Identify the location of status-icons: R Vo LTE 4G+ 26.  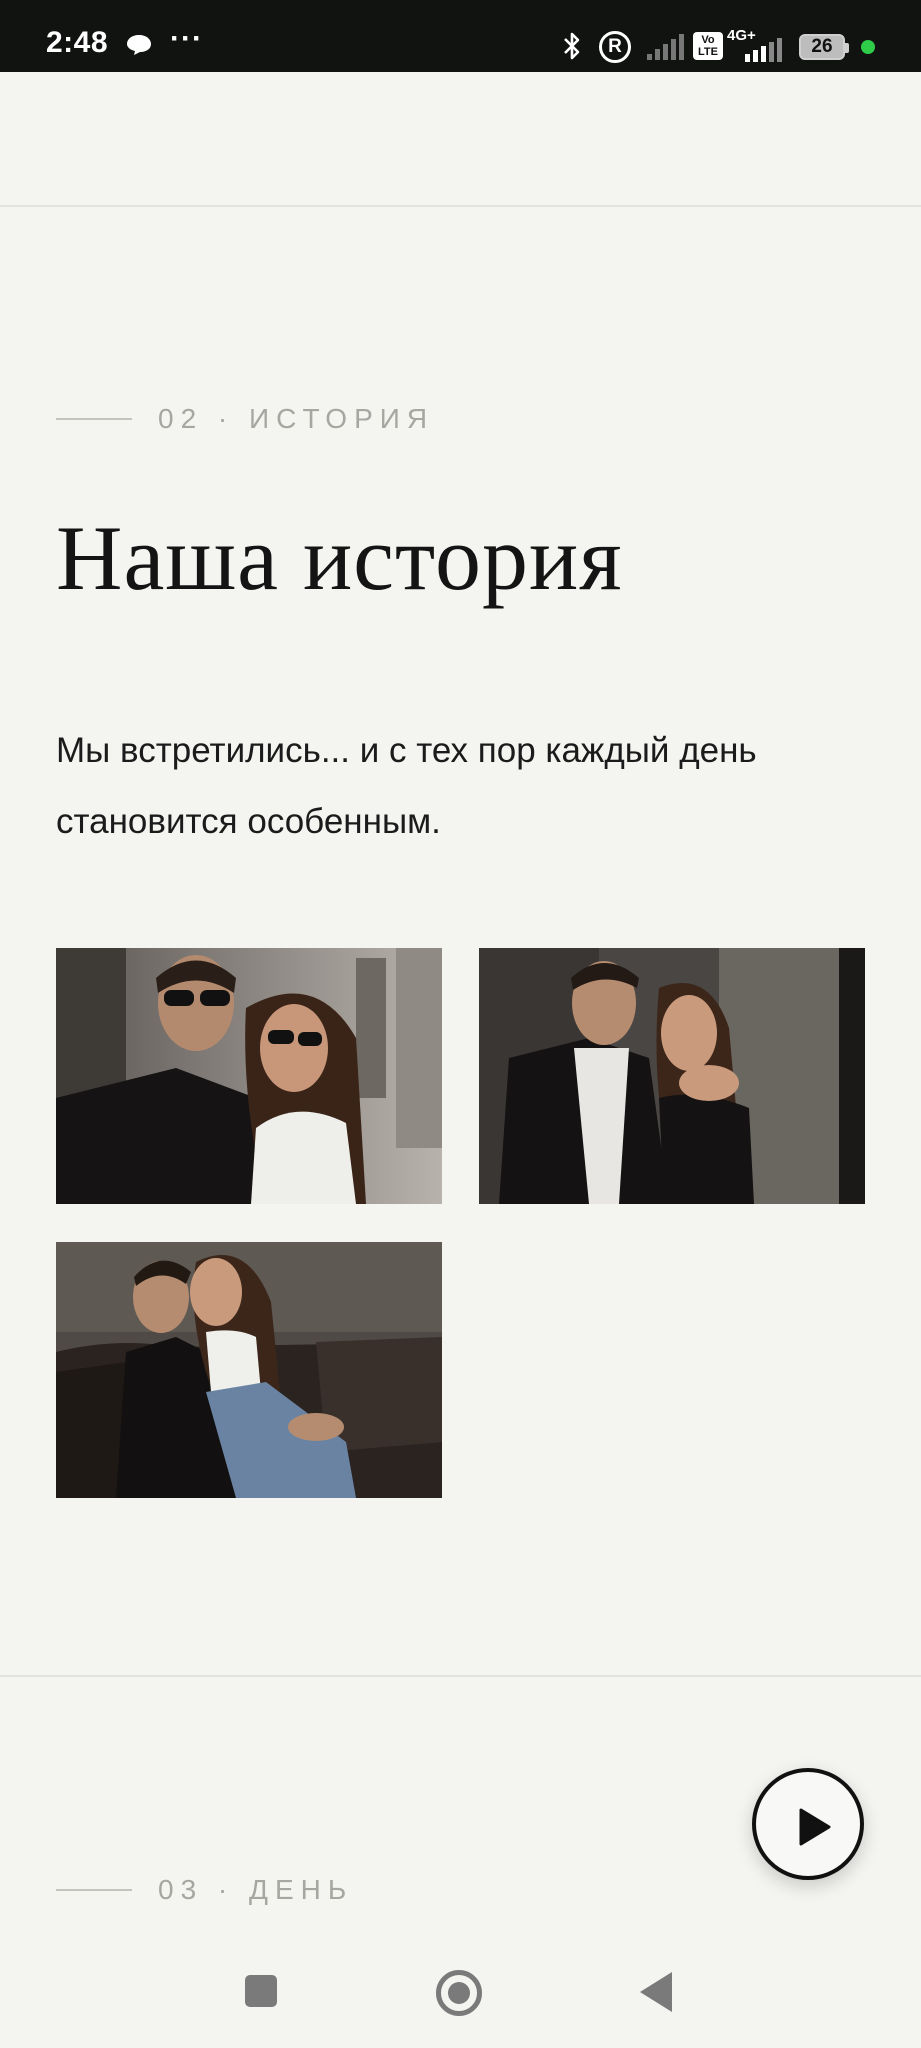
(711, 36).